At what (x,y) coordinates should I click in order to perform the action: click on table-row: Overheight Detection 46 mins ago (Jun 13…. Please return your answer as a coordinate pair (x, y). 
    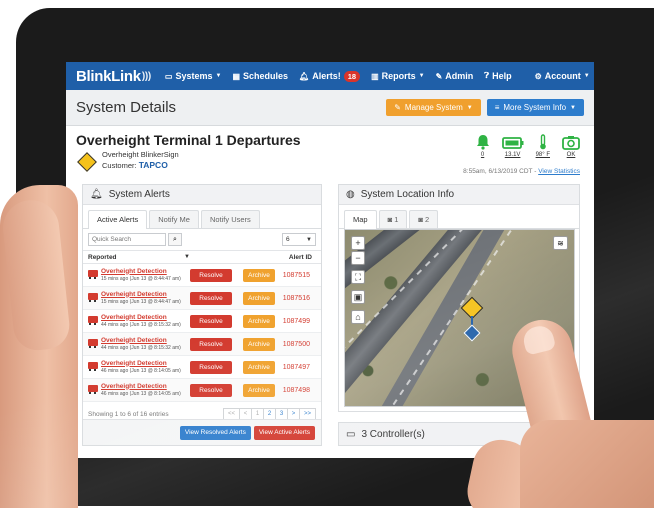
    Looking at the image, I should click on (202, 367).